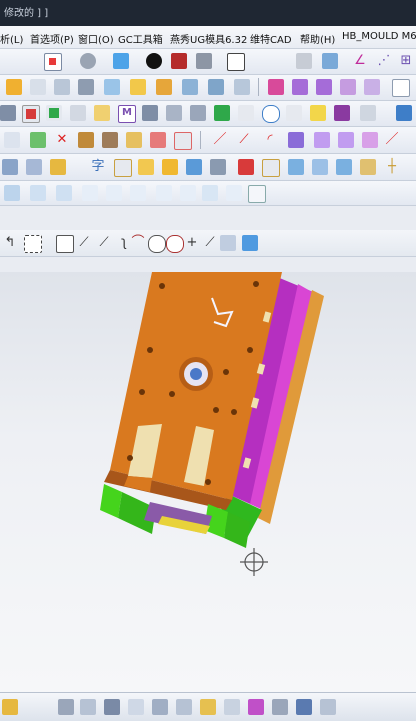 The width and height of the screenshot is (416, 721). Describe the element at coordinates (210, 243) in the screenshot. I see `snap-curve-on-icon: ⟋` at that location.